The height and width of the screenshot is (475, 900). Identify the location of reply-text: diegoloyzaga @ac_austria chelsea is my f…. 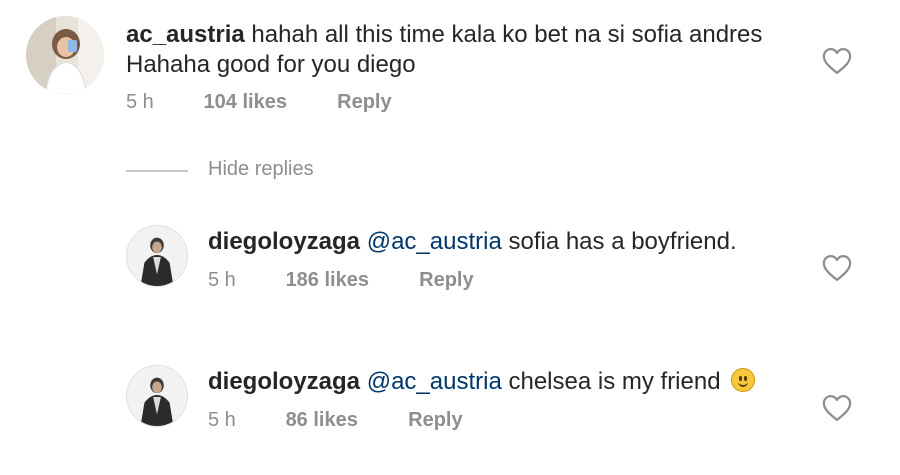
(482, 382).